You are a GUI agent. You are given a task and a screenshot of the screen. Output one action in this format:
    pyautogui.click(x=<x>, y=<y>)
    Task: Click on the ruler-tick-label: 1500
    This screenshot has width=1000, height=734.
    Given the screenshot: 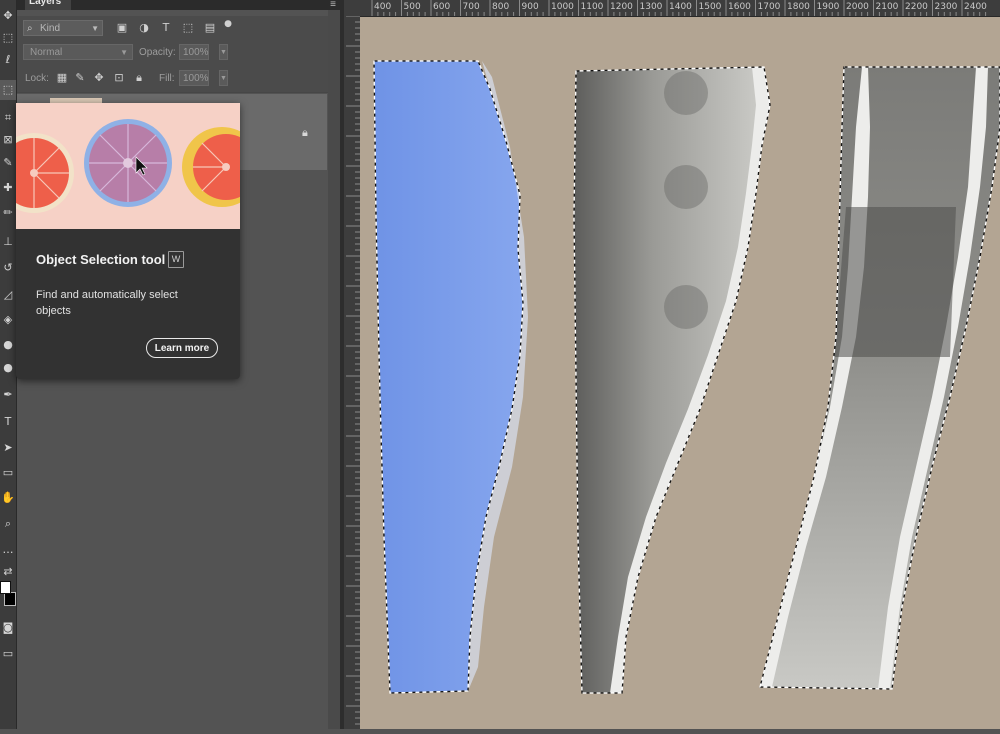 What is the action you would take?
    pyautogui.click(x=710, y=7)
    